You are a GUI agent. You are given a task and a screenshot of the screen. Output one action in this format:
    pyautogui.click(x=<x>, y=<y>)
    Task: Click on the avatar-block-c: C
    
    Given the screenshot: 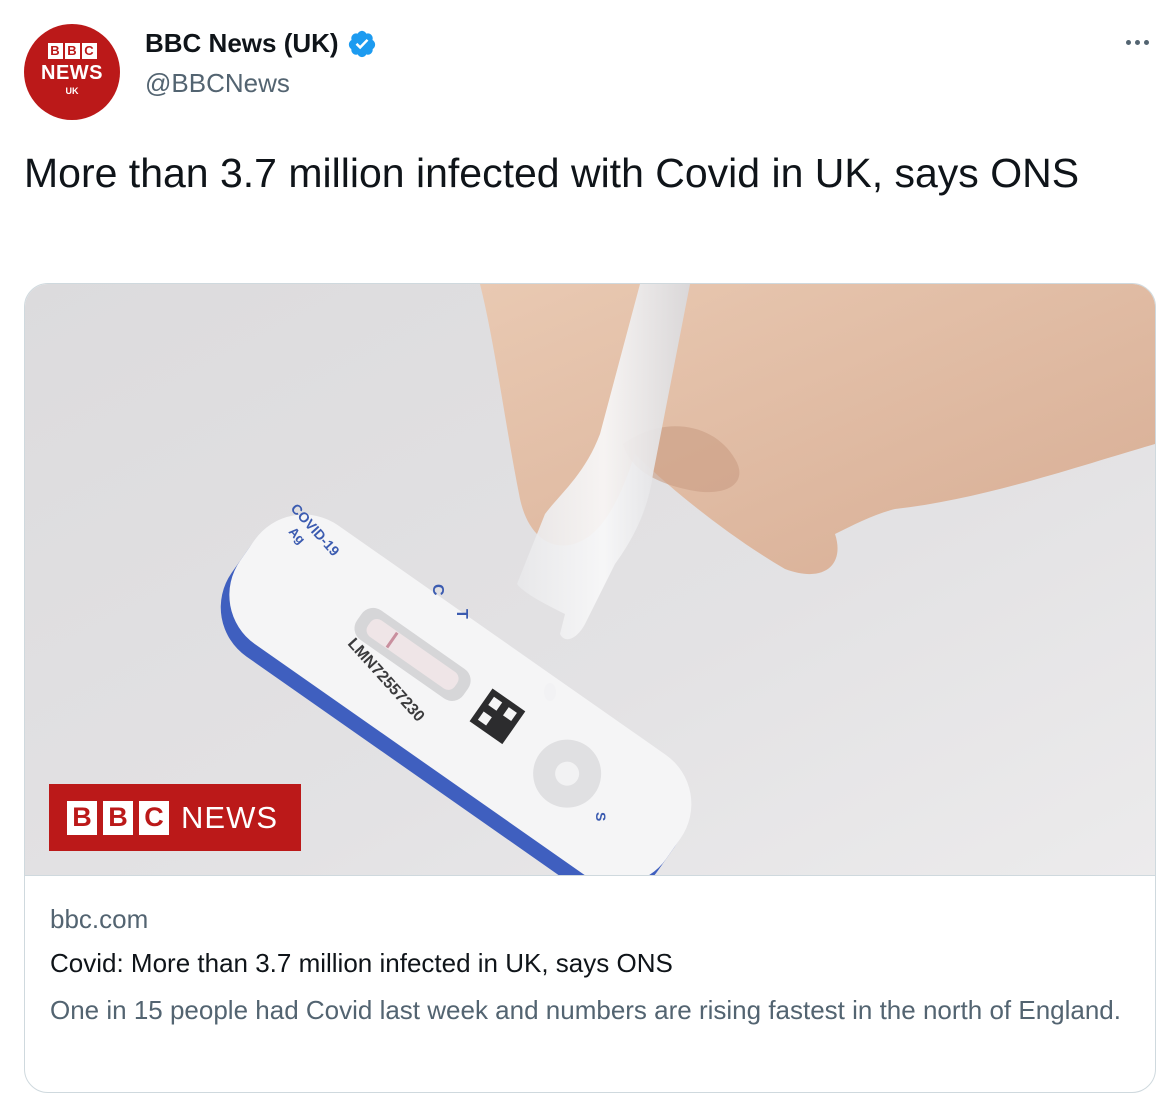 What is the action you would take?
    pyautogui.click(x=89, y=50)
    